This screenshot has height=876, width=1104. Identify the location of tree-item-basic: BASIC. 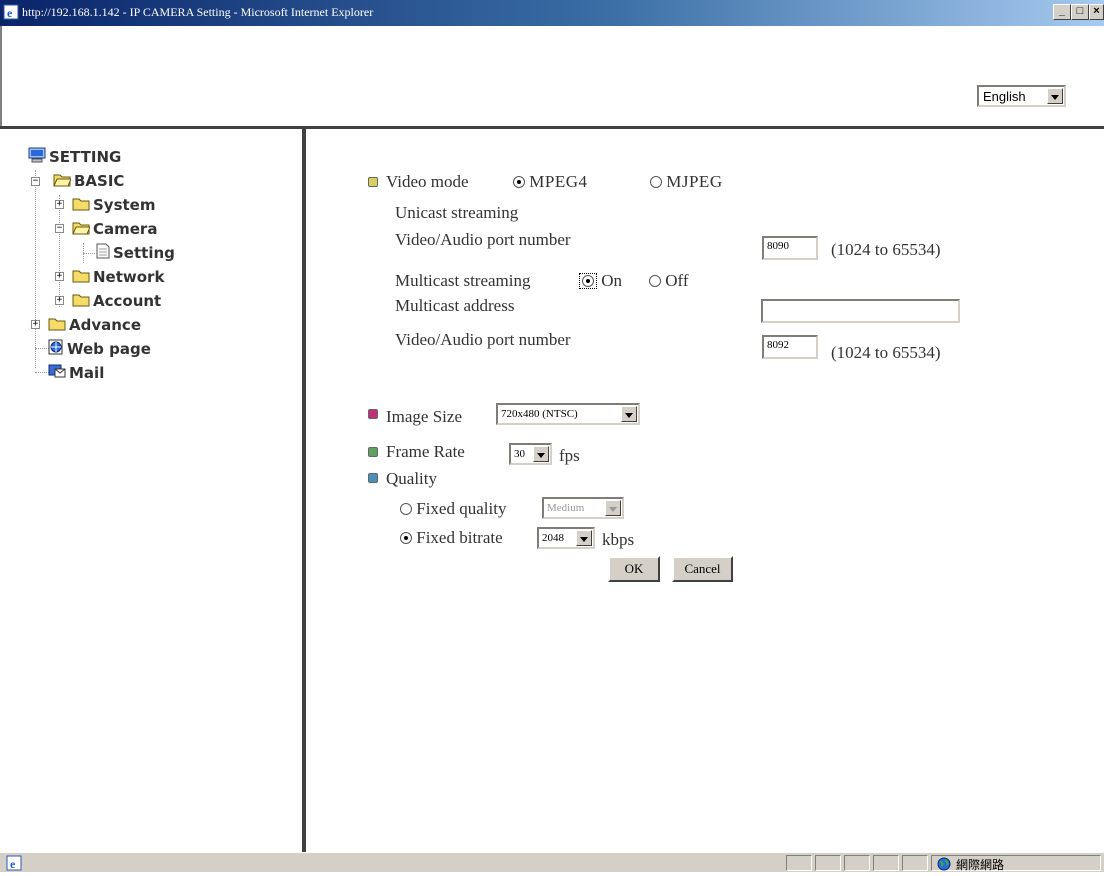
(88, 181).